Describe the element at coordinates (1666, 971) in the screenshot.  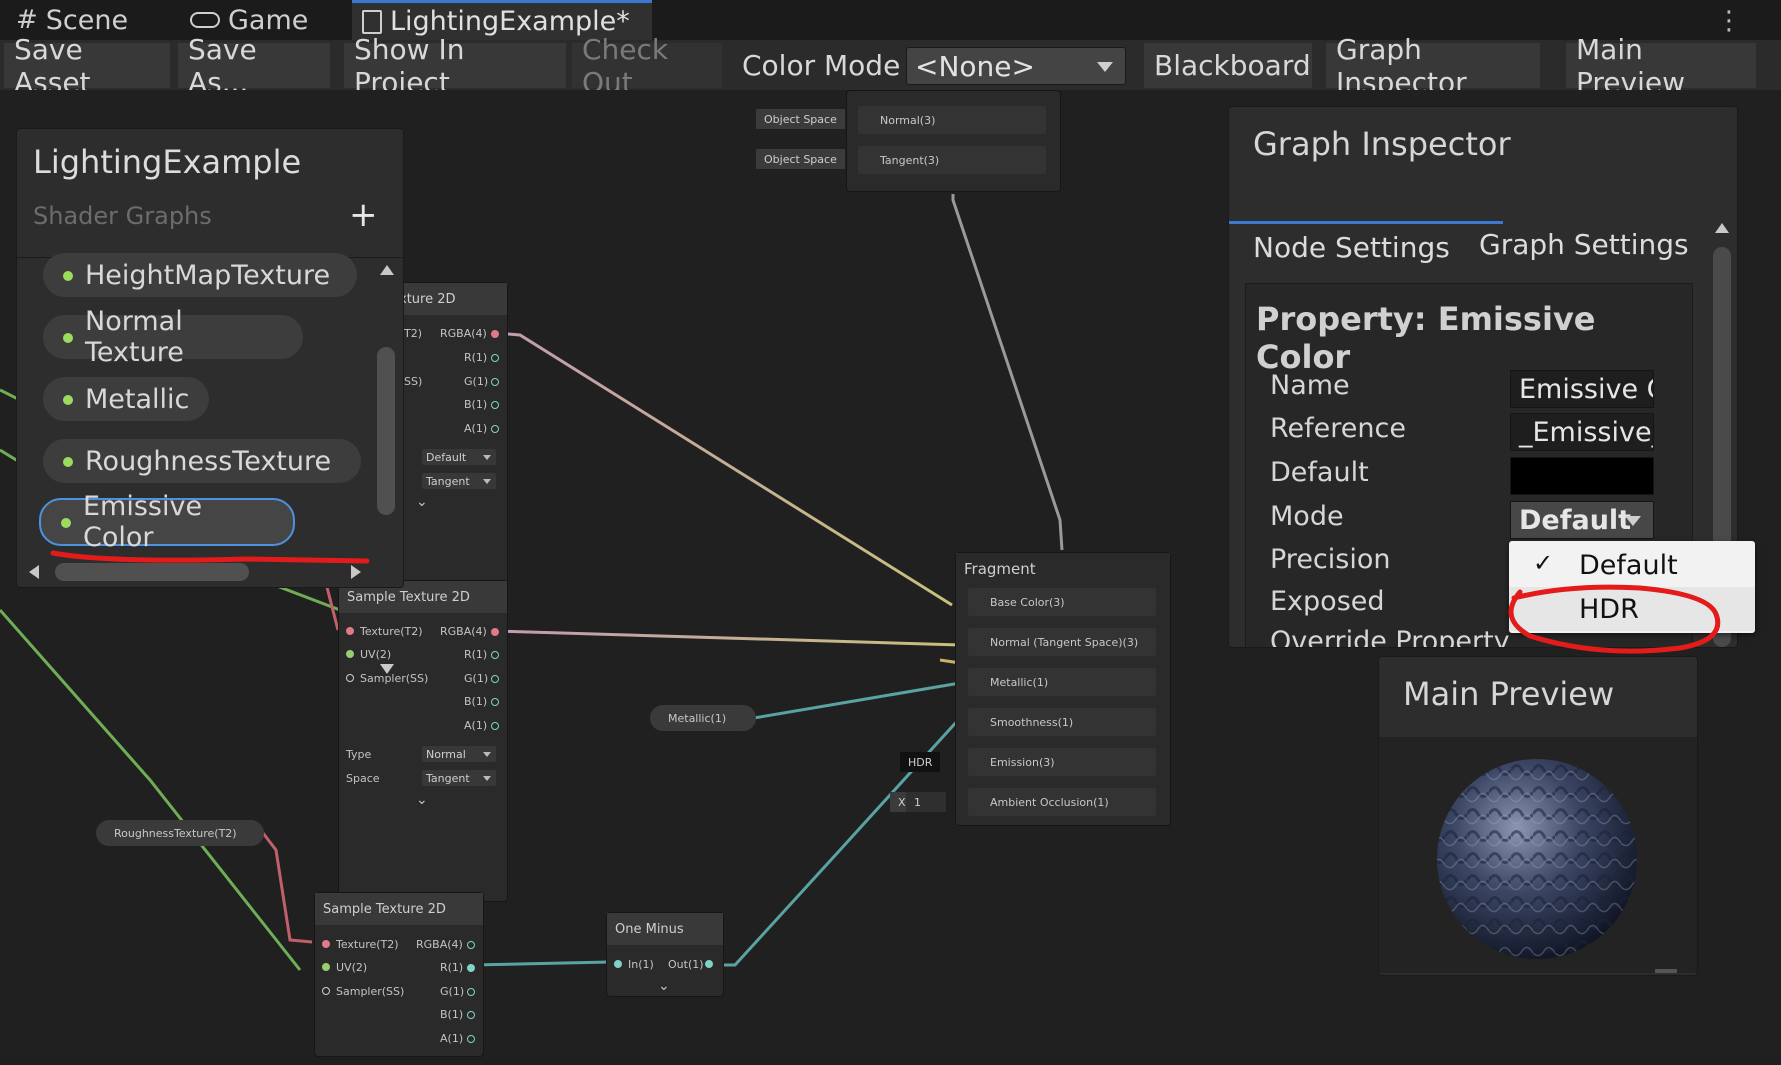
I see `resize-handle` at that location.